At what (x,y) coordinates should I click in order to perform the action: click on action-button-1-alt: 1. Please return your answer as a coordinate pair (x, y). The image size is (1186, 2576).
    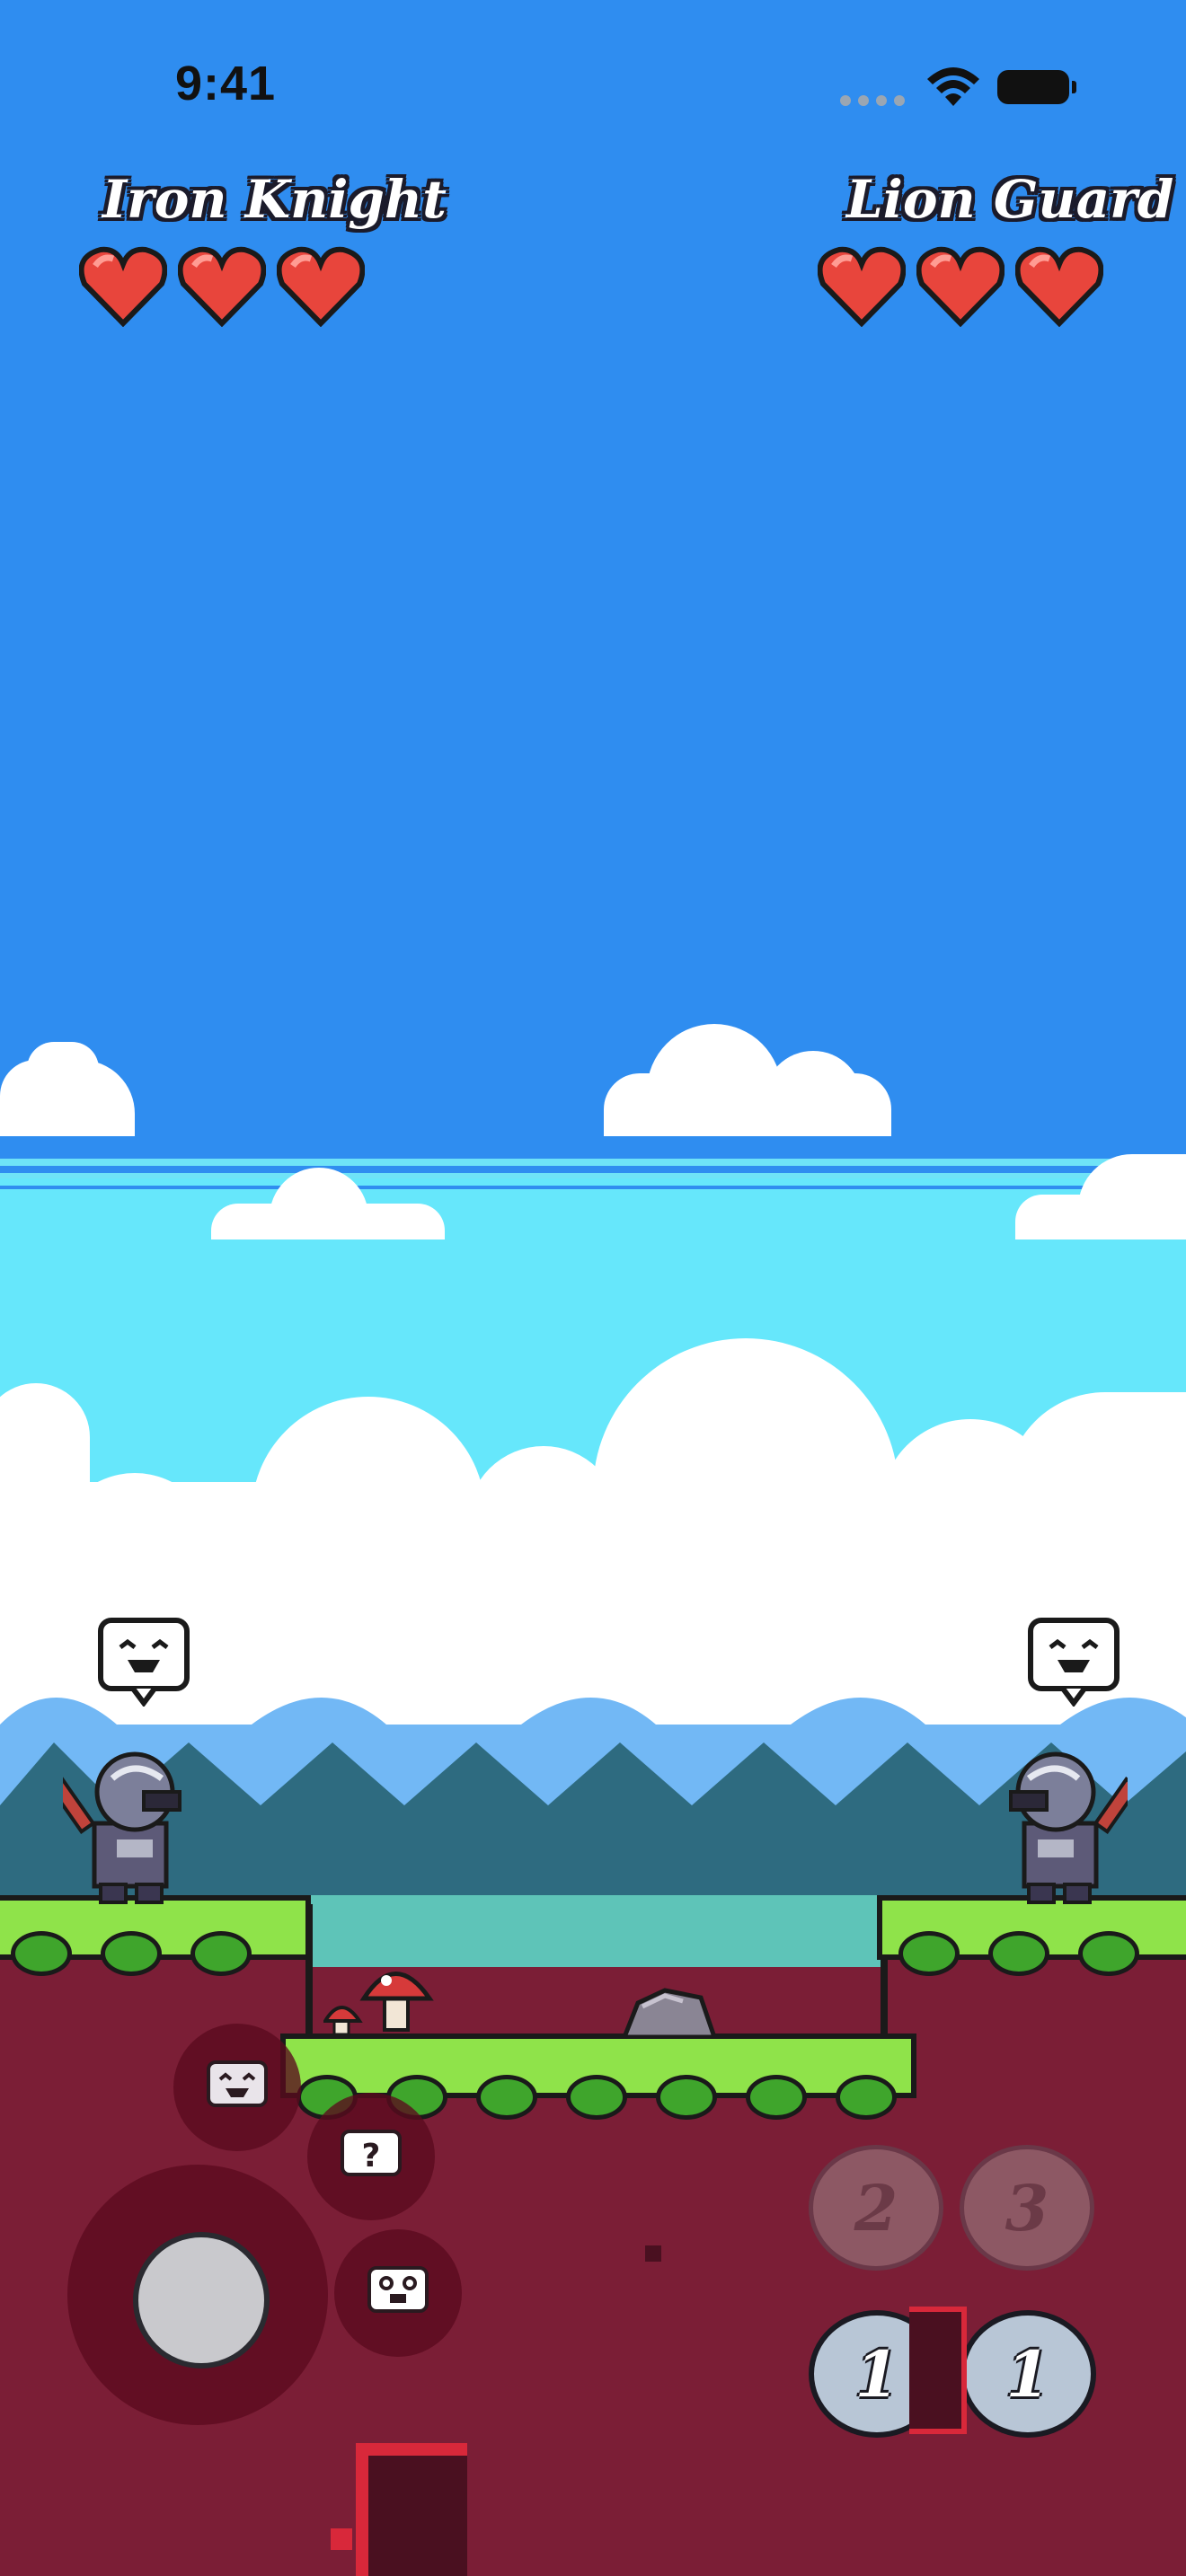
    Looking at the image, I should click on (1028, 2374).